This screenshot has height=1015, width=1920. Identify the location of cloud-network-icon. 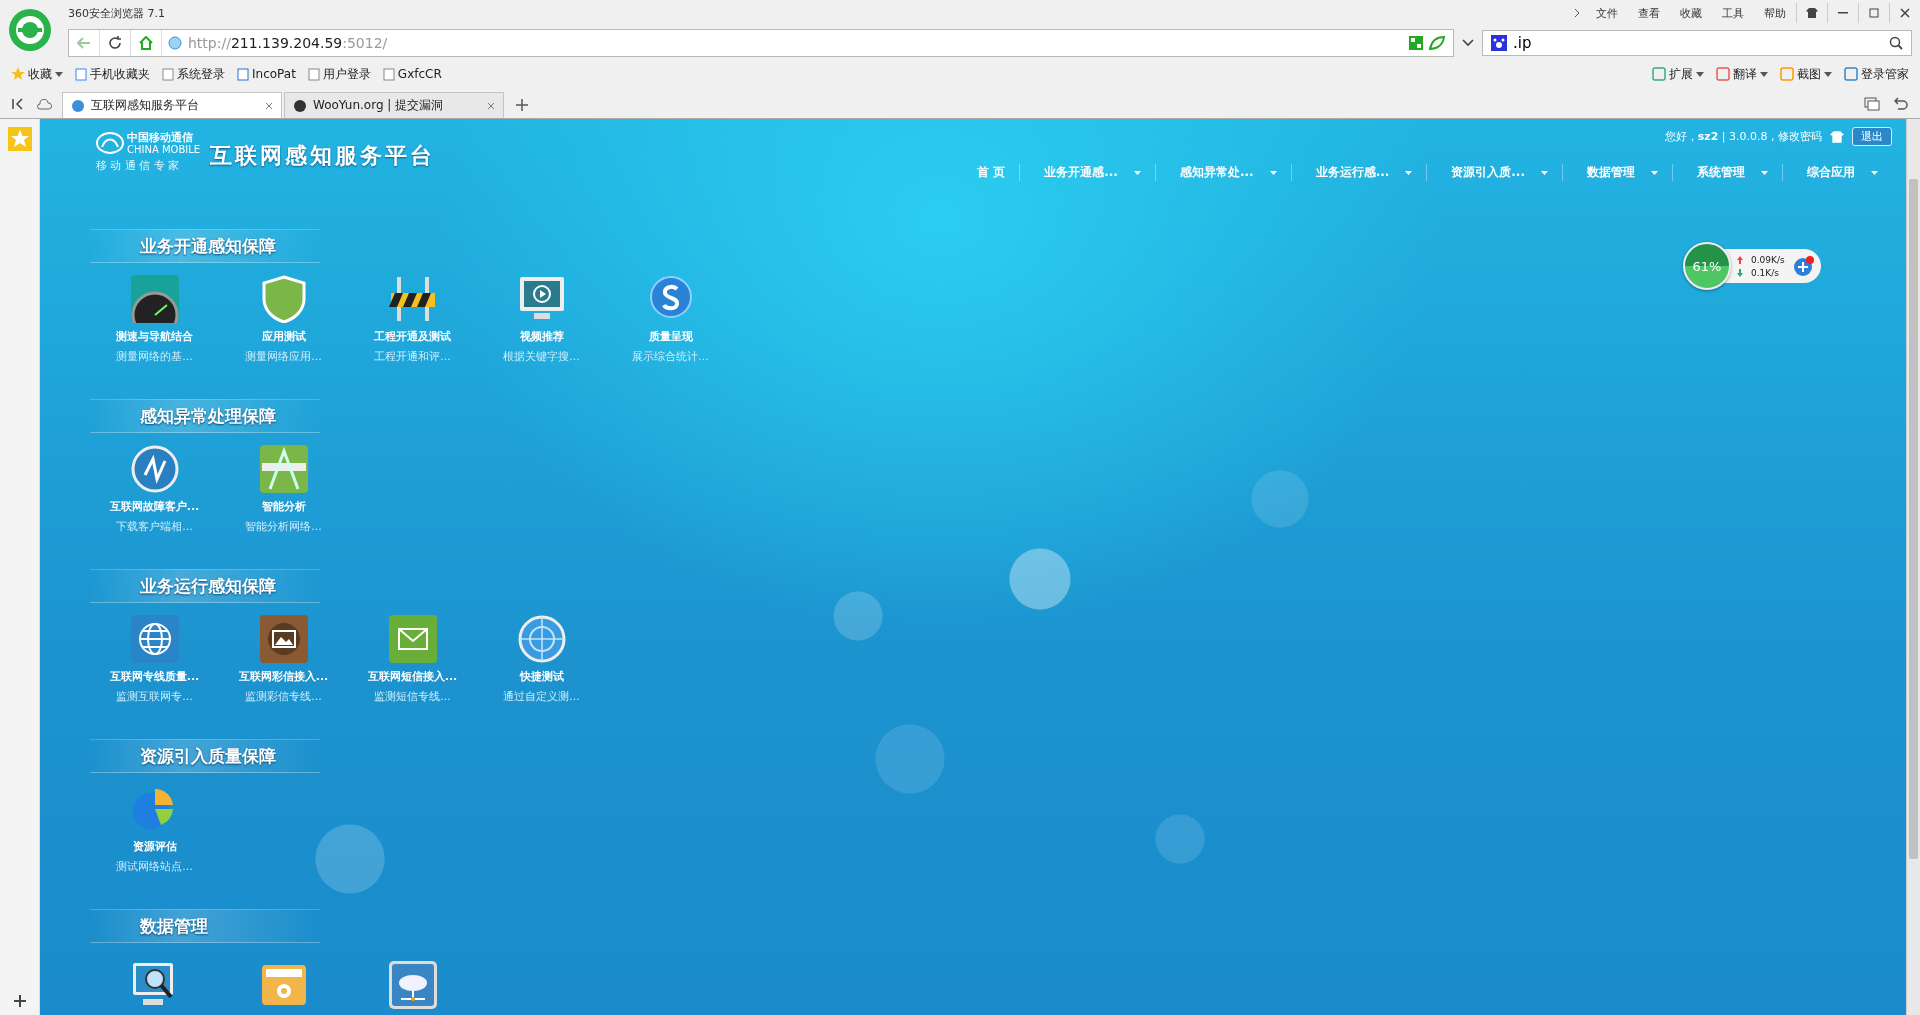
(412, 985).